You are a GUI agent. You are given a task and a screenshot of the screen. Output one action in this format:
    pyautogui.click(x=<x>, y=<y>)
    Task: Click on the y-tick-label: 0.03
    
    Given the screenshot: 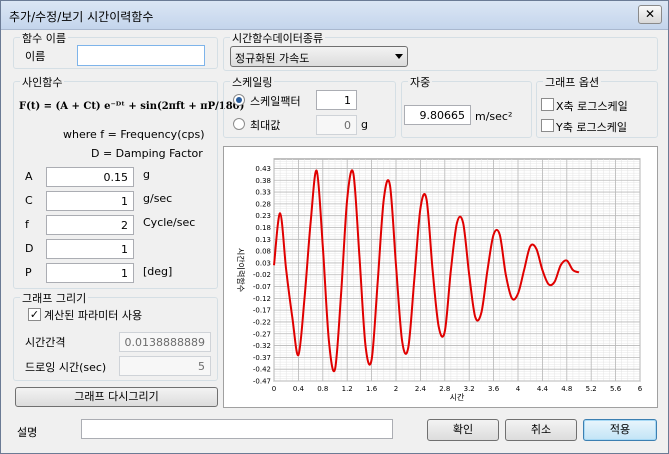 What is the action you would take?
    pyautogui.click(x=263, y=263)
    